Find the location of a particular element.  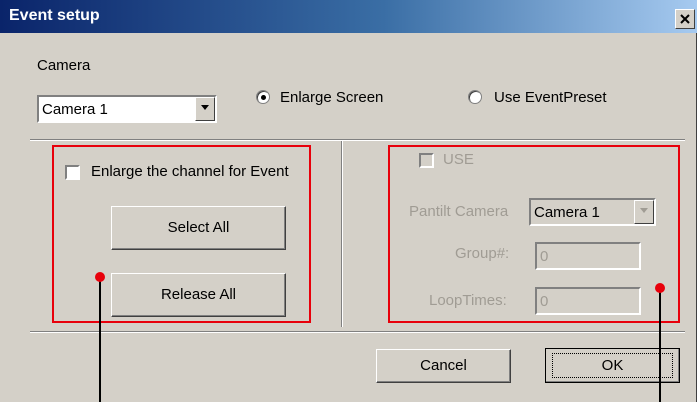

camera-select-value: Camera 1 is located at coordinates (75, 109).